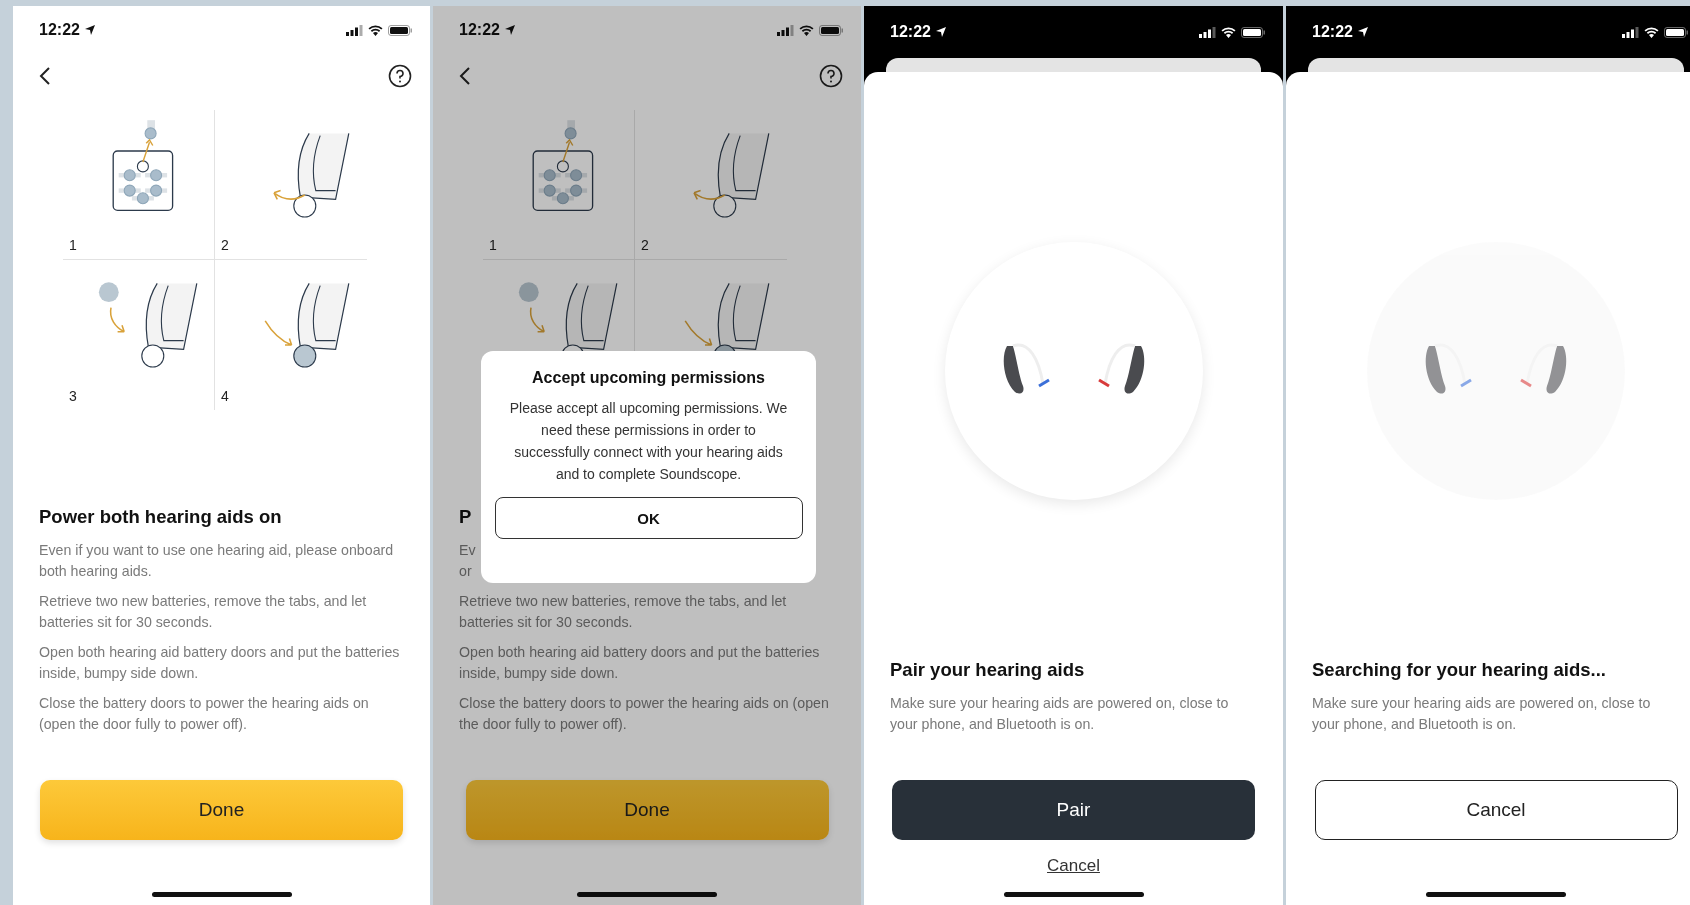 The width and height of the screenshot is (1690, 905). What do you see at coordinates (1073, 810) in the screenshot?
I see `pair-button: Pair` at bounding box center [1073, 810].